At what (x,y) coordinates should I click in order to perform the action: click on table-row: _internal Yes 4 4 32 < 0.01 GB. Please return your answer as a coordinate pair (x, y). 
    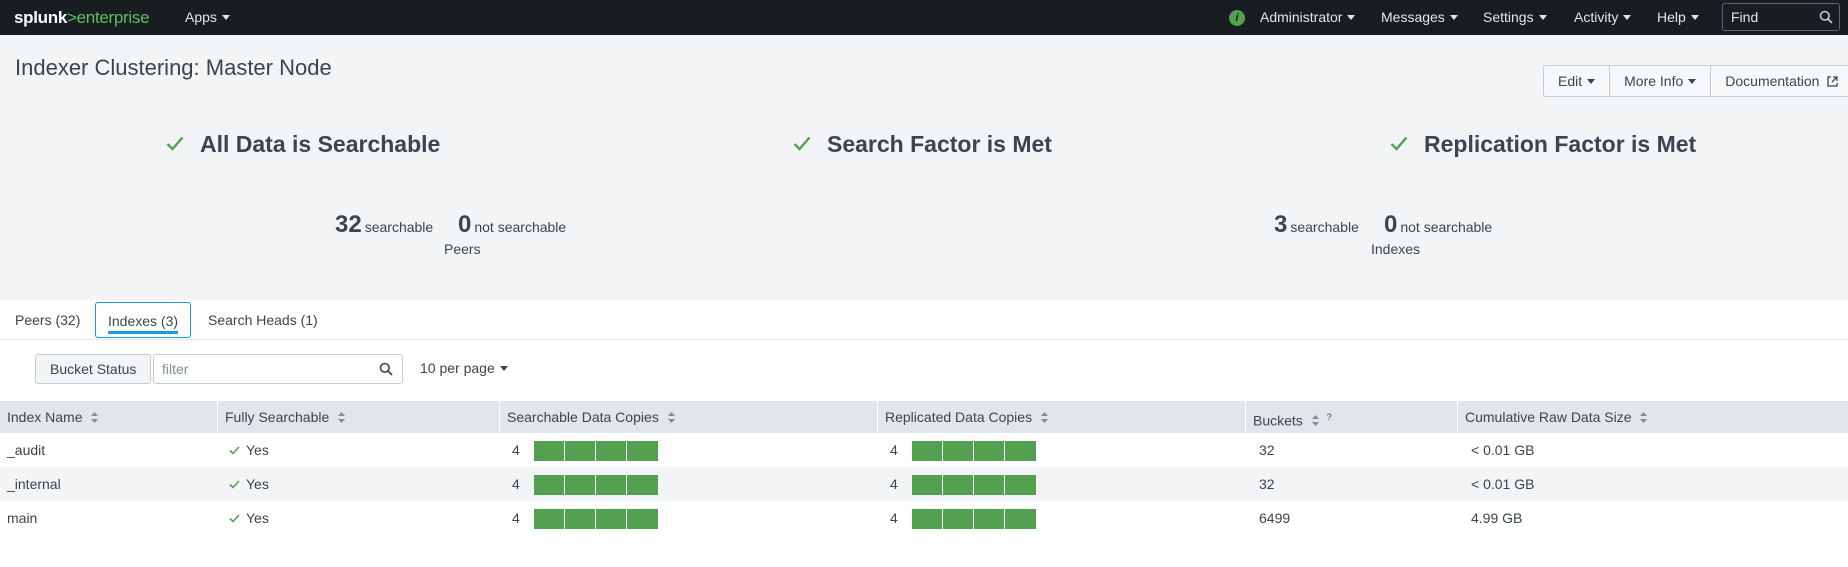
    Looking at the image, I should click on (924, 484).